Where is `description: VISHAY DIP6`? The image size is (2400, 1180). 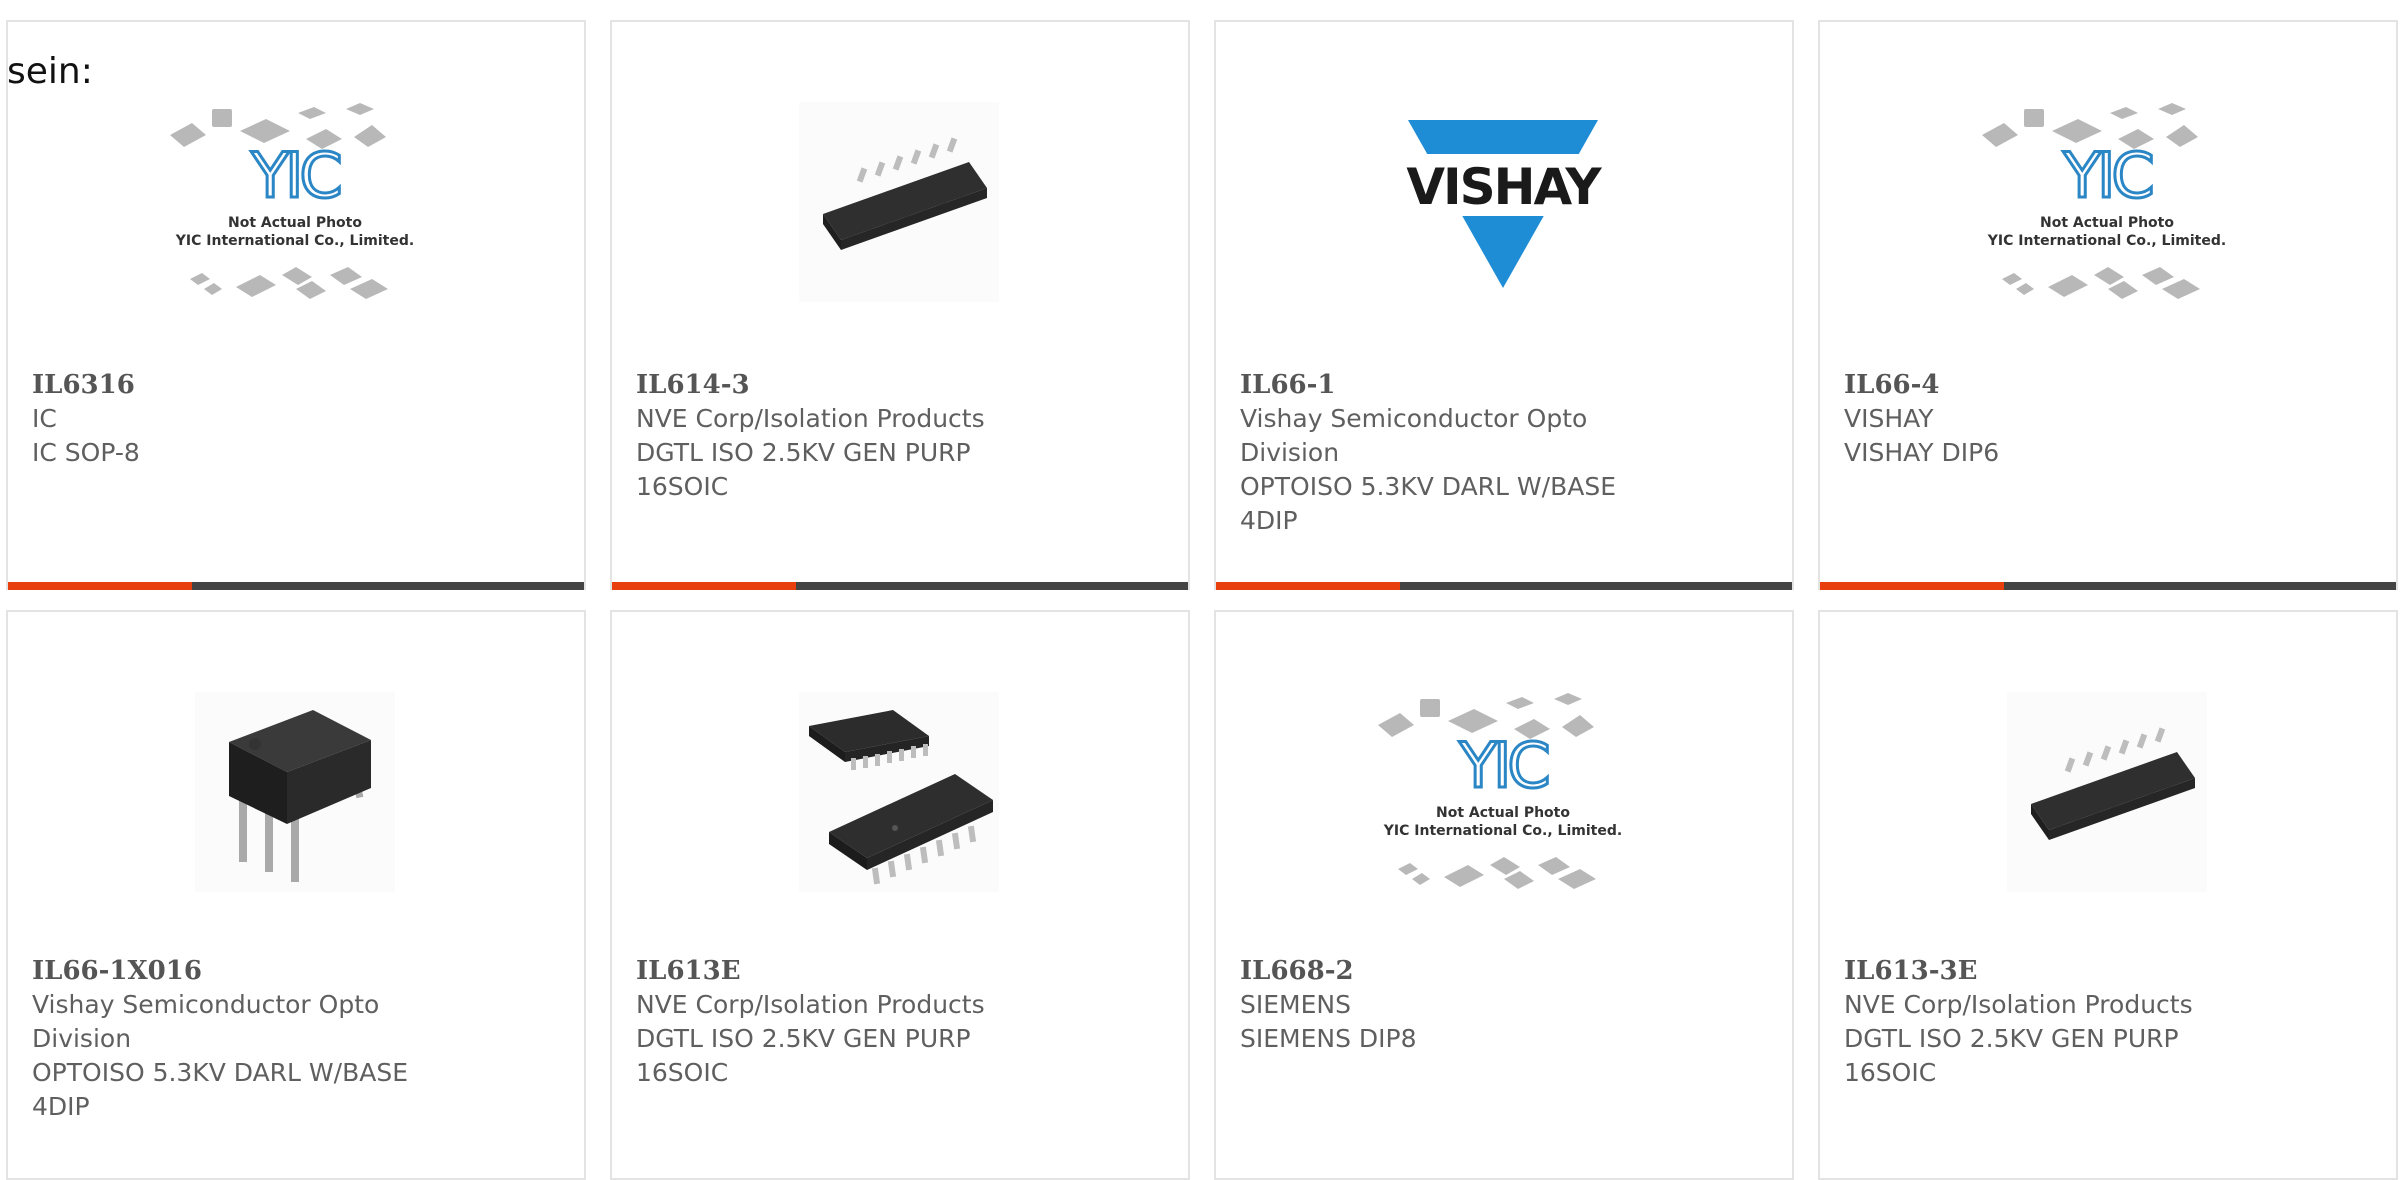
description: VISHAY DIP6 is located at coordinates (1922, 452).